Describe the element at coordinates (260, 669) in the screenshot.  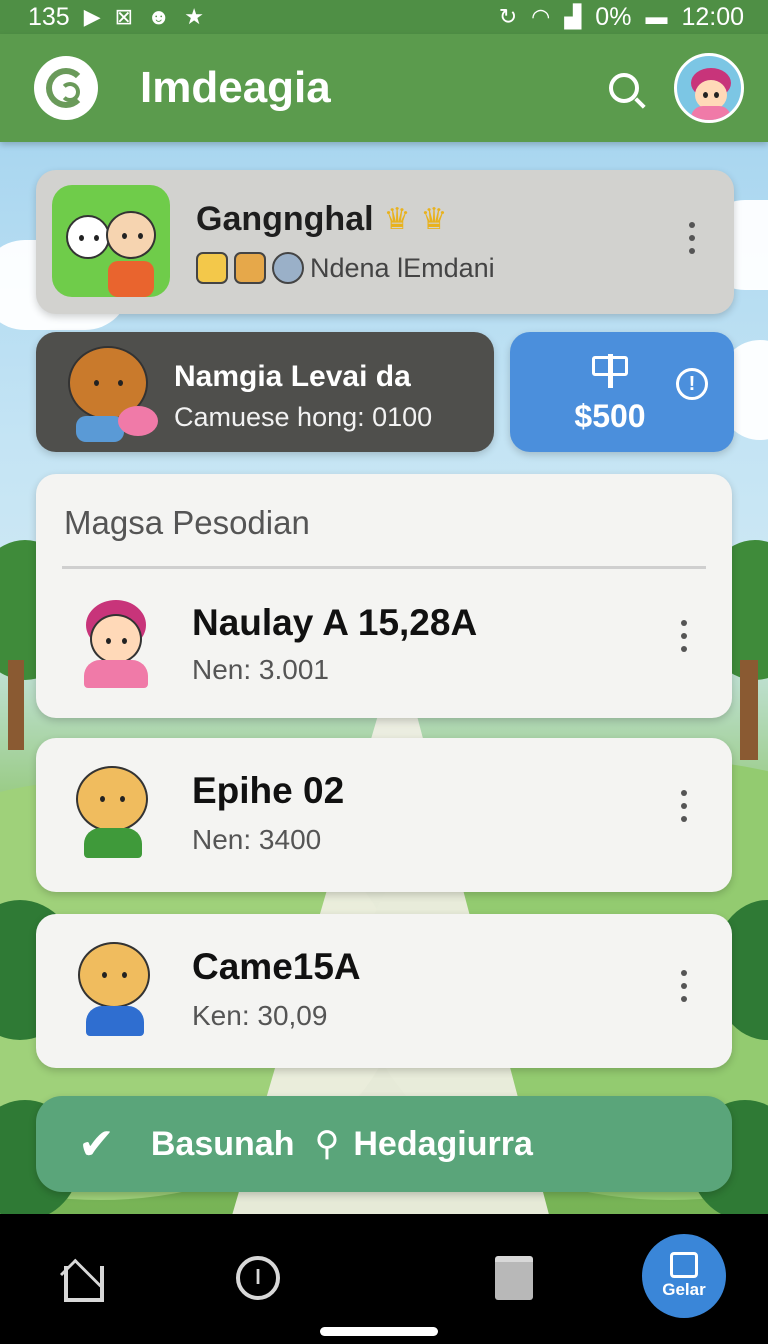
I see `item-subtitle: Nen: 3.001` at that location.